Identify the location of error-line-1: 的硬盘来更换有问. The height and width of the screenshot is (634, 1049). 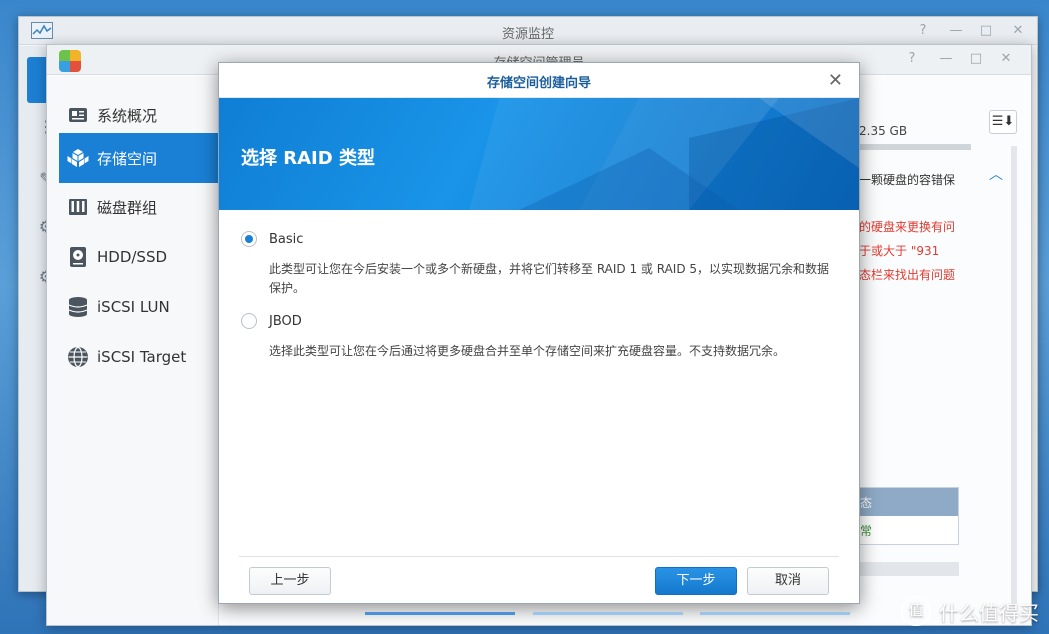
(907, 227).